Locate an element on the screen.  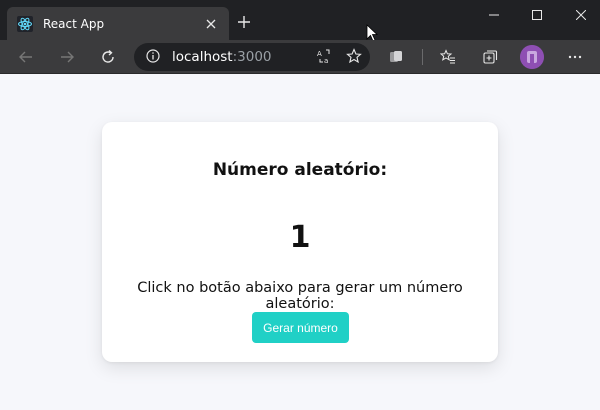
svg-text: A is located at coordinates (319, 54).